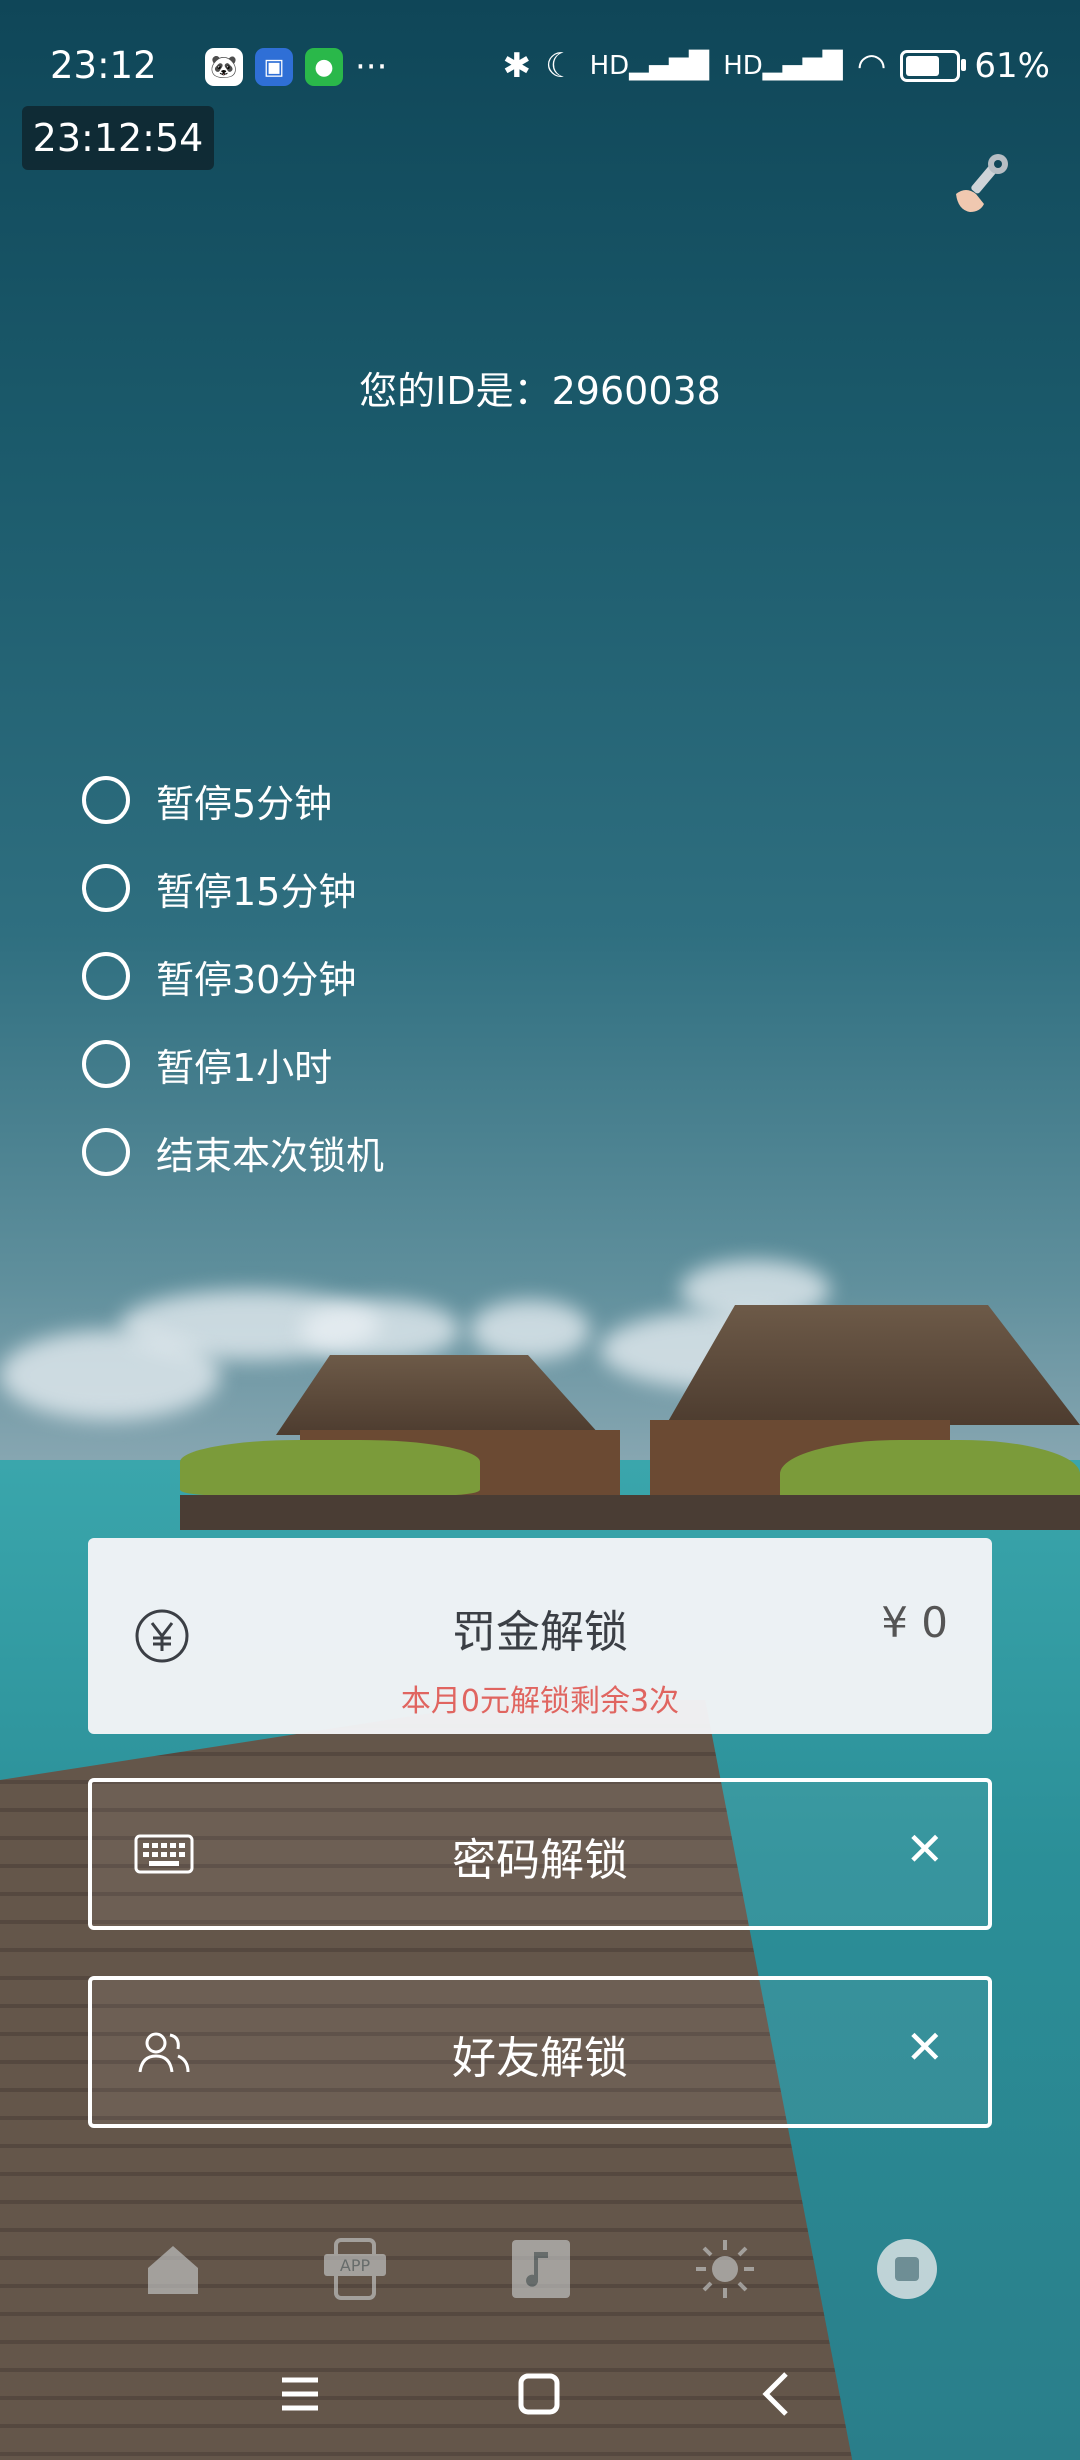  What do you see at coordinates (103, 65) in the screenshot?
I see `status-time: 23:12` at bounding box center [103, 65].